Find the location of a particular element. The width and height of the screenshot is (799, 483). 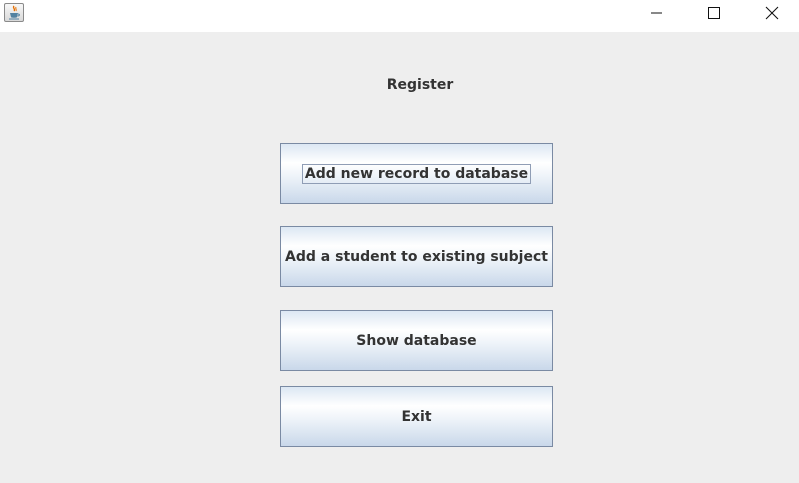

minimize-icon is located at coordinates (656, 13).